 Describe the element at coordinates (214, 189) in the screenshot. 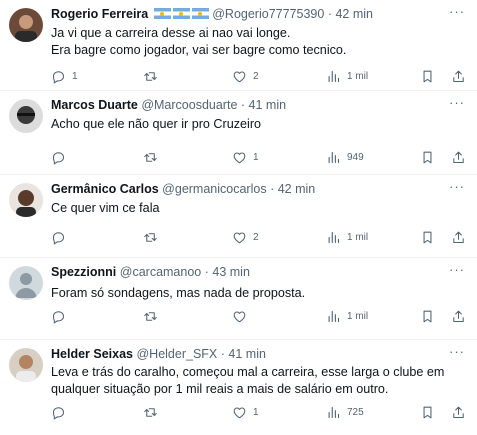

I see `author-handle: @germanicocarlos` at that location.